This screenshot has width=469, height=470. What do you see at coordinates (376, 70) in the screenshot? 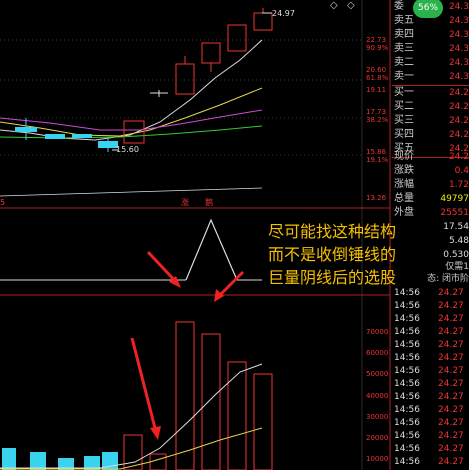
I see `price-axis-tick: 20.60` at bounding box center [376, 70].